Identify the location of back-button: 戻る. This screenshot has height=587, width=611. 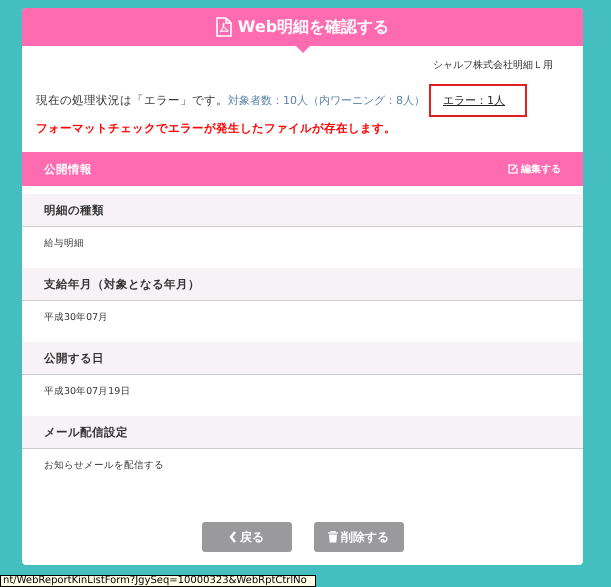
(247, 537).